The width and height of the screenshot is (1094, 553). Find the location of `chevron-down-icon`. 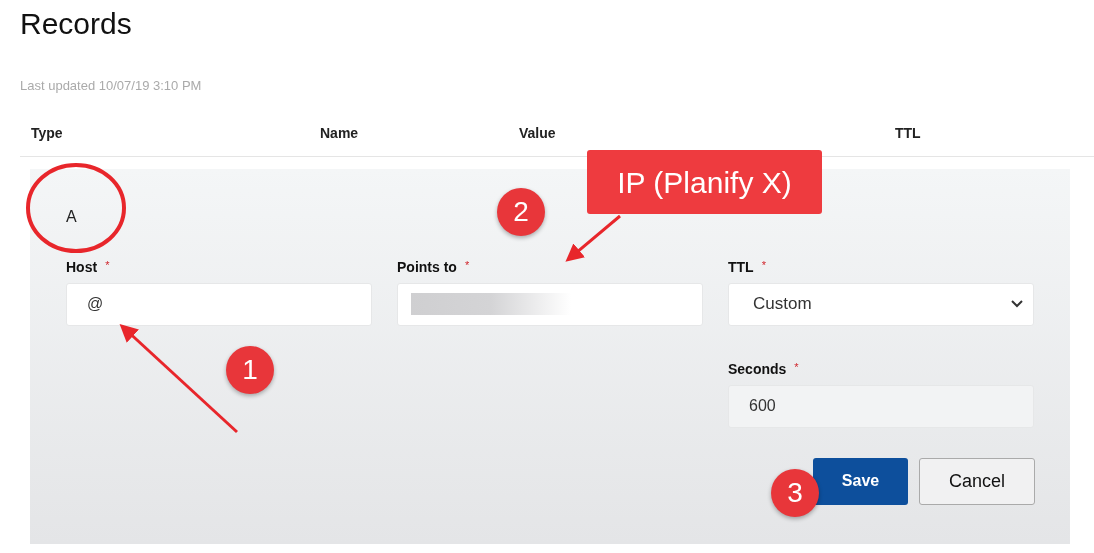

chevron-down-icon is located at coordinates (1017, 304).